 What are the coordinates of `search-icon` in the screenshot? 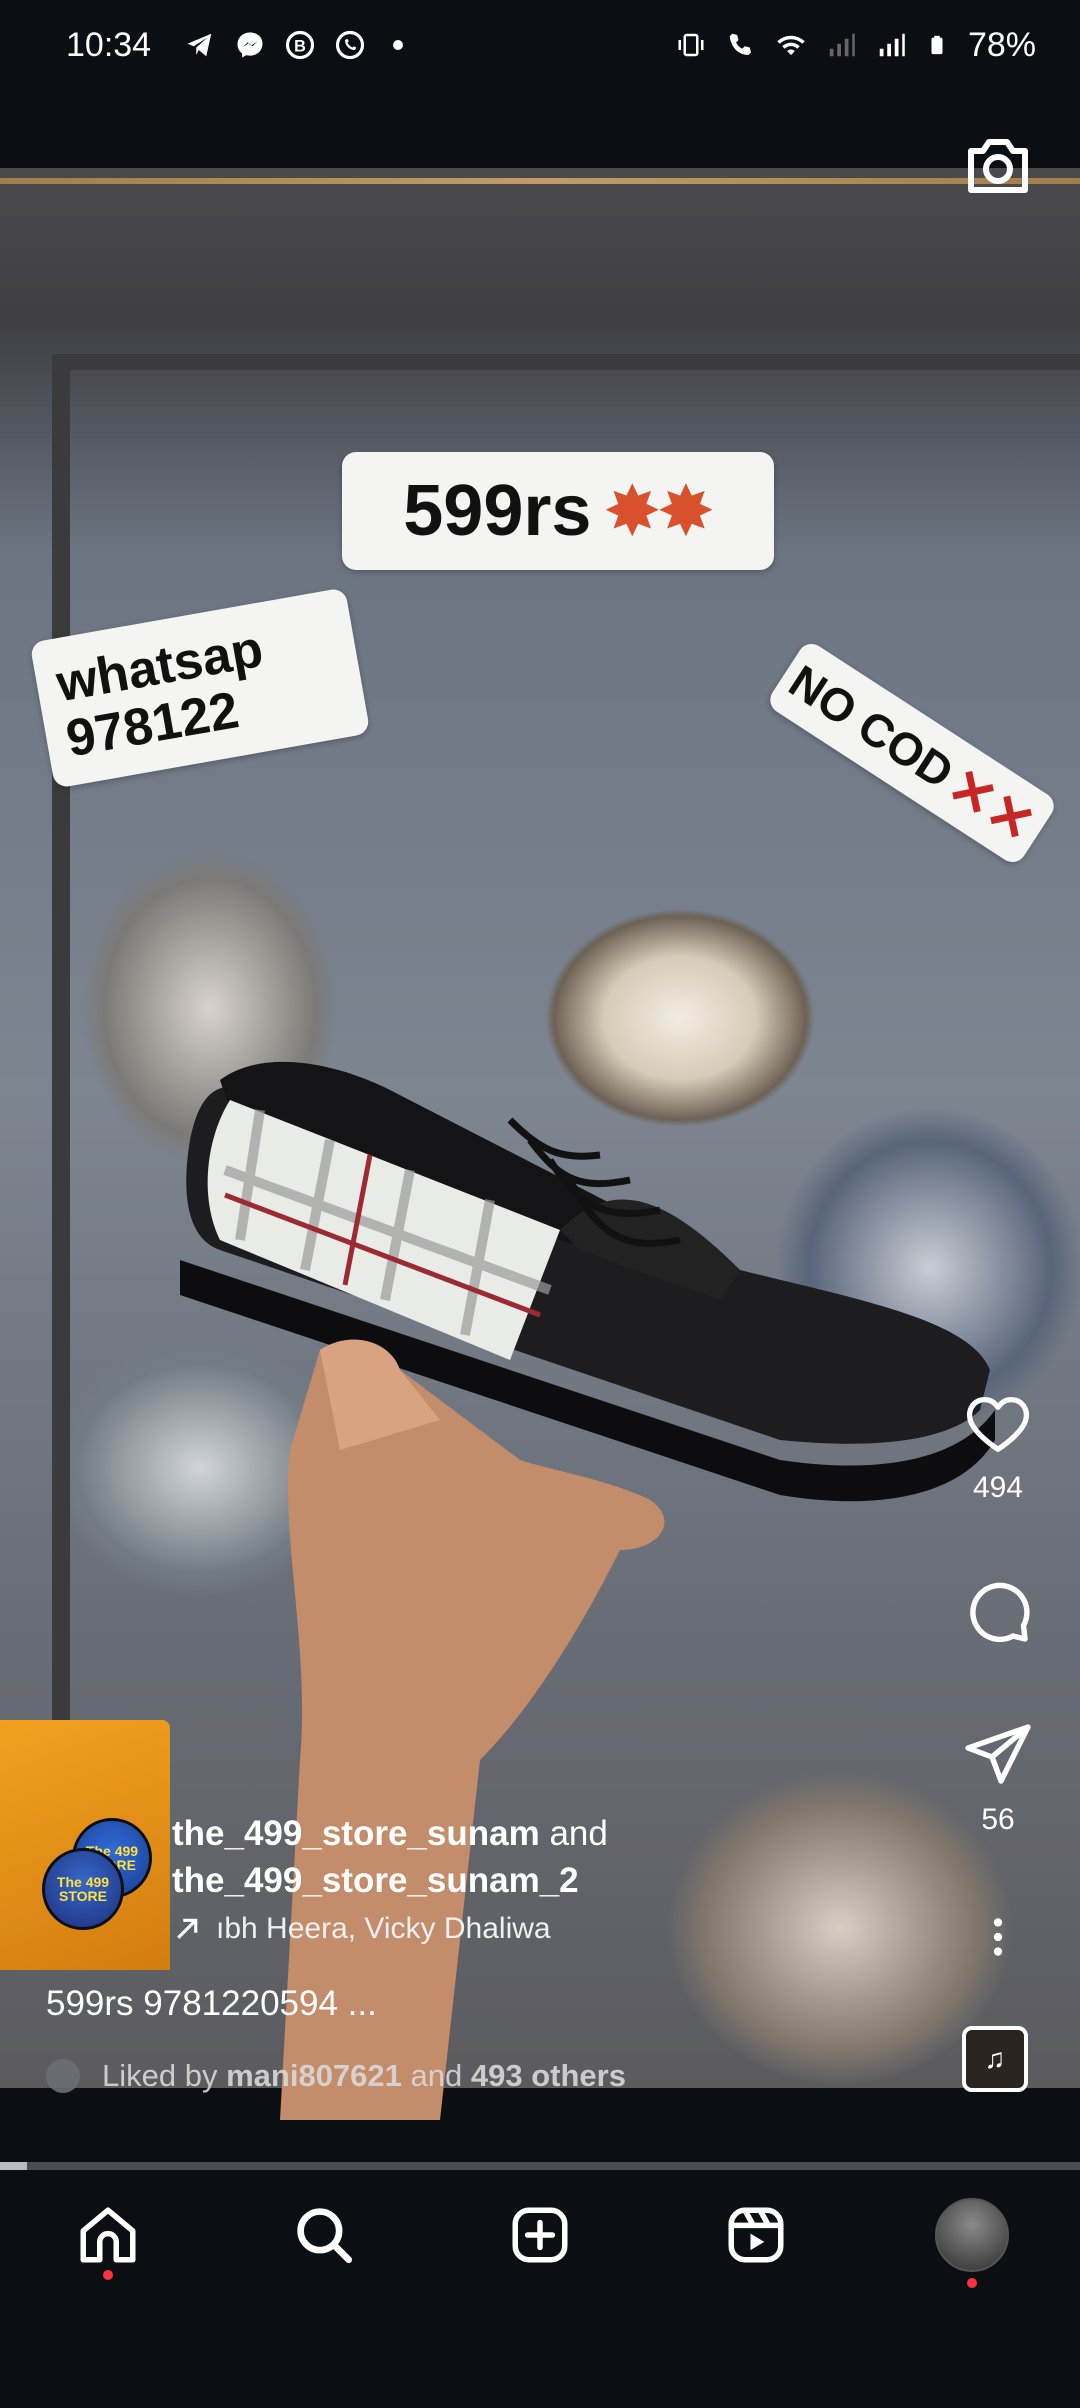 It's located at (324, 2235).